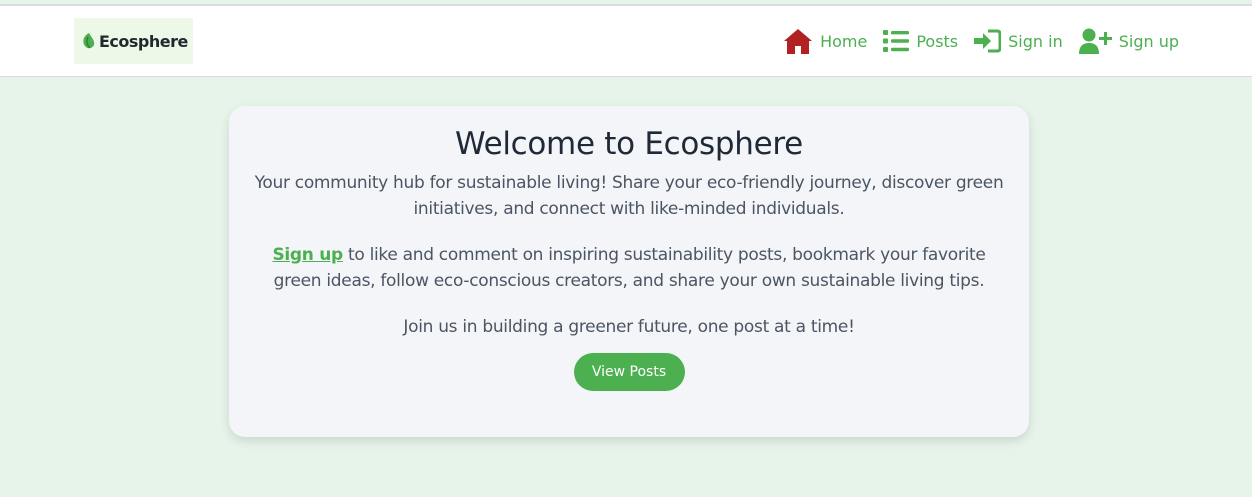 This screenshot has height=497, width=1252. I want to click on nav-sign-up-label: Sign up, so click(1148, 41).